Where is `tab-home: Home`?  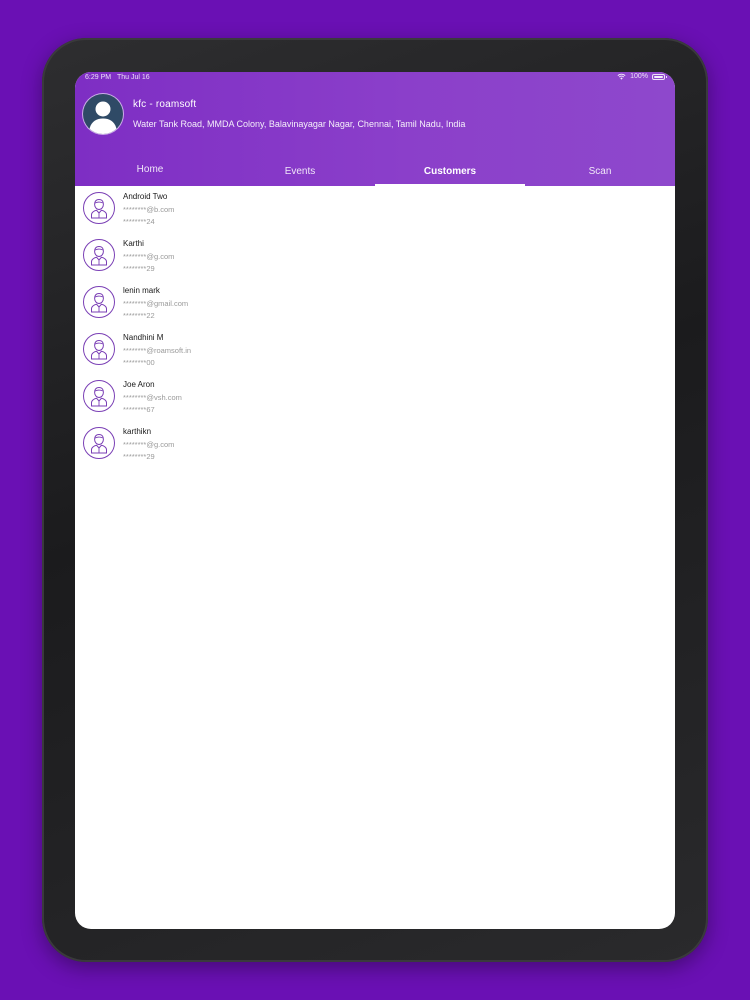 tab-home: Home is located at coordinates (150, 170).